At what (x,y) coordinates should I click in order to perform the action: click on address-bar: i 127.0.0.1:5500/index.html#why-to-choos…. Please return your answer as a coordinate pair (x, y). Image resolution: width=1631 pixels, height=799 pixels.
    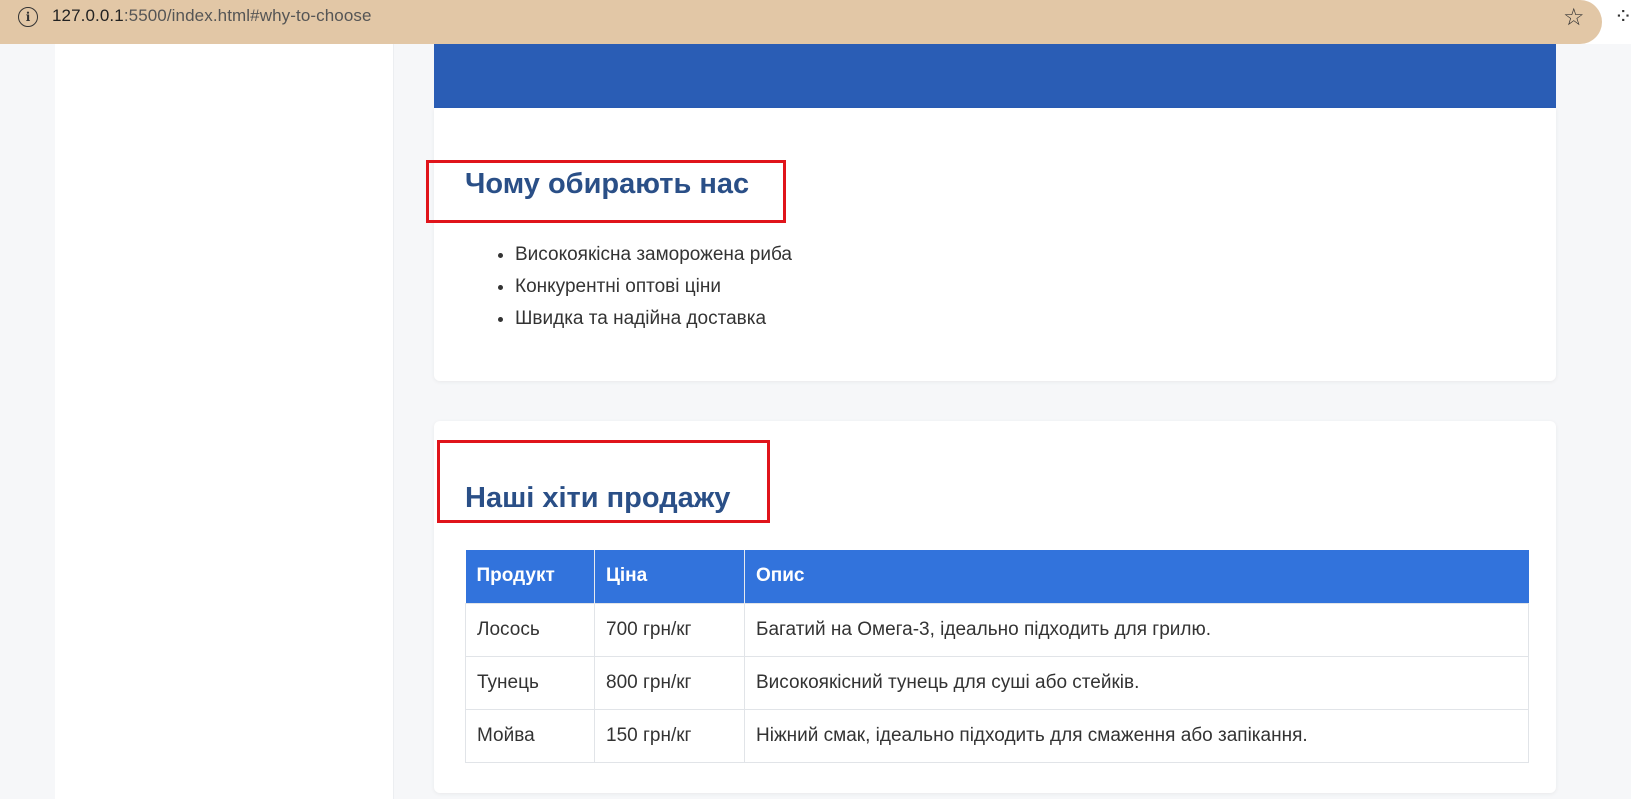
    Looking at the image, I should click on (801, 22).